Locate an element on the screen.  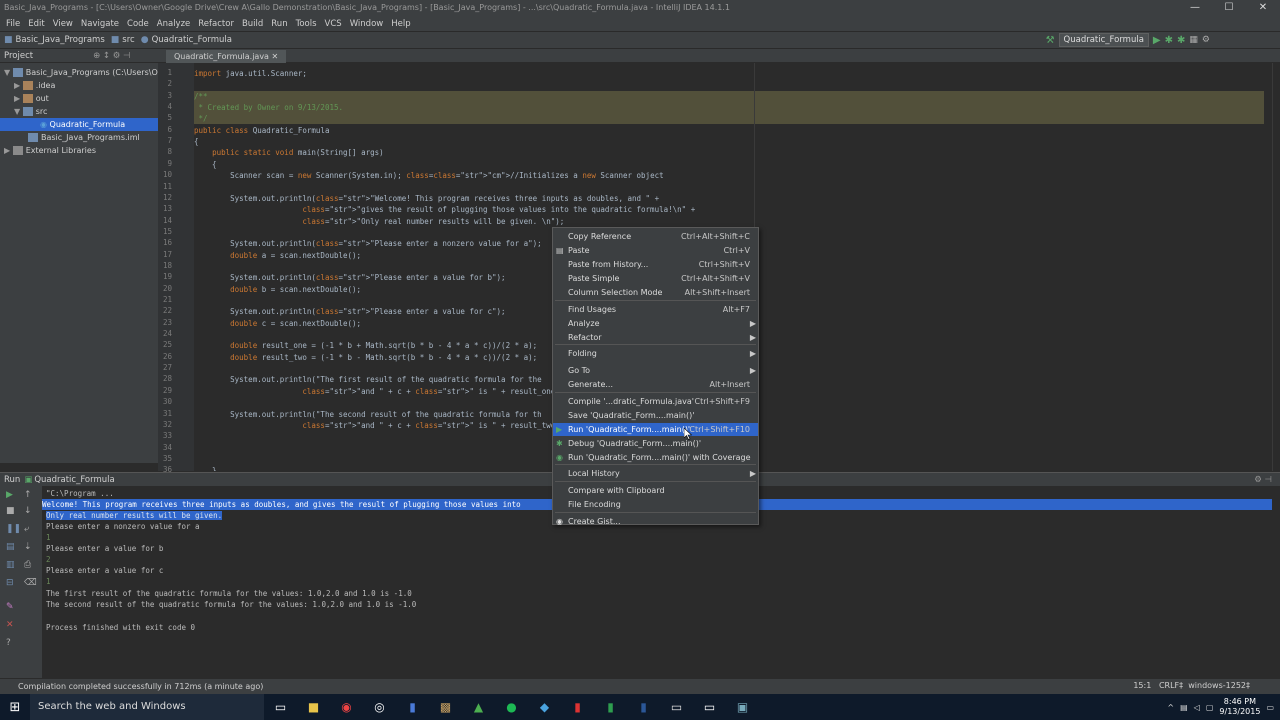
breadcrumb-src: ■ src is located at coordinates (123, 40).